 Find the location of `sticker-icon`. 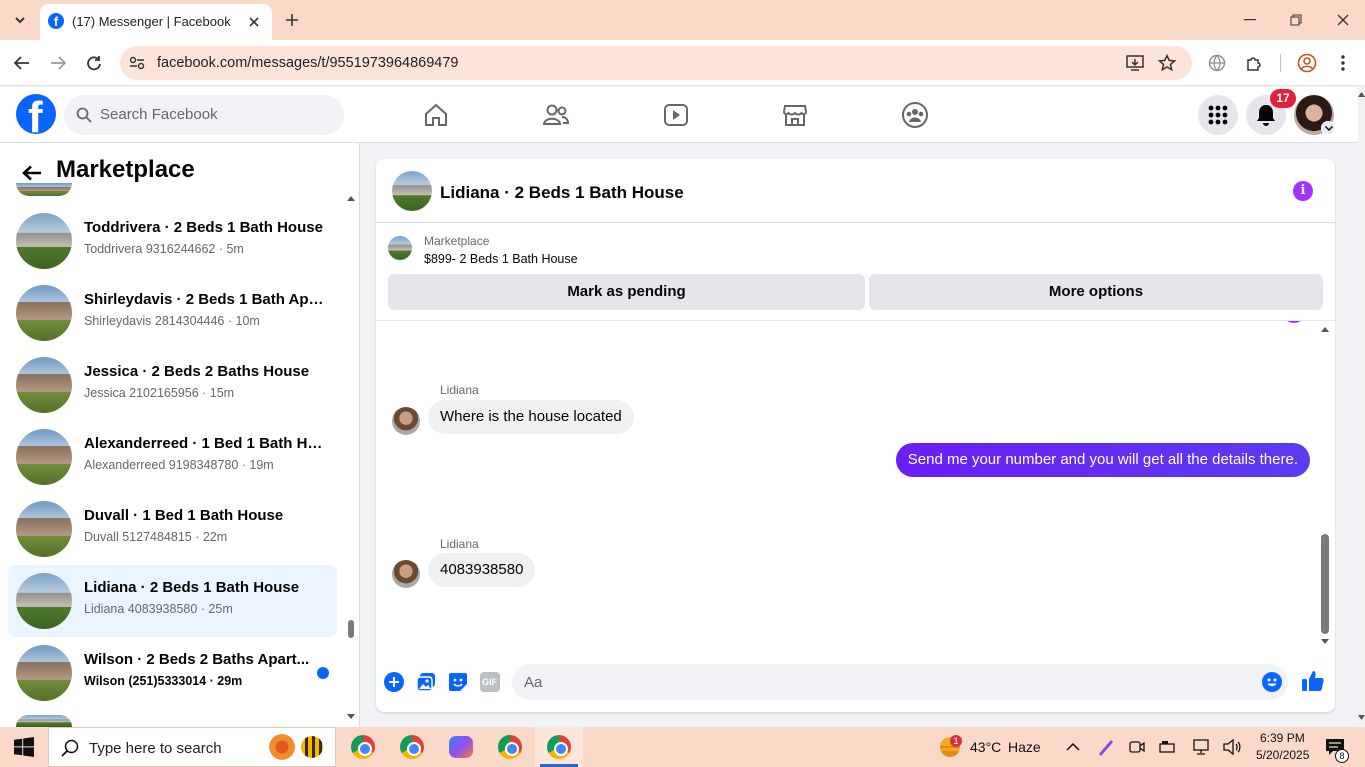

sticker-icon is located at coordinates (458, 682).